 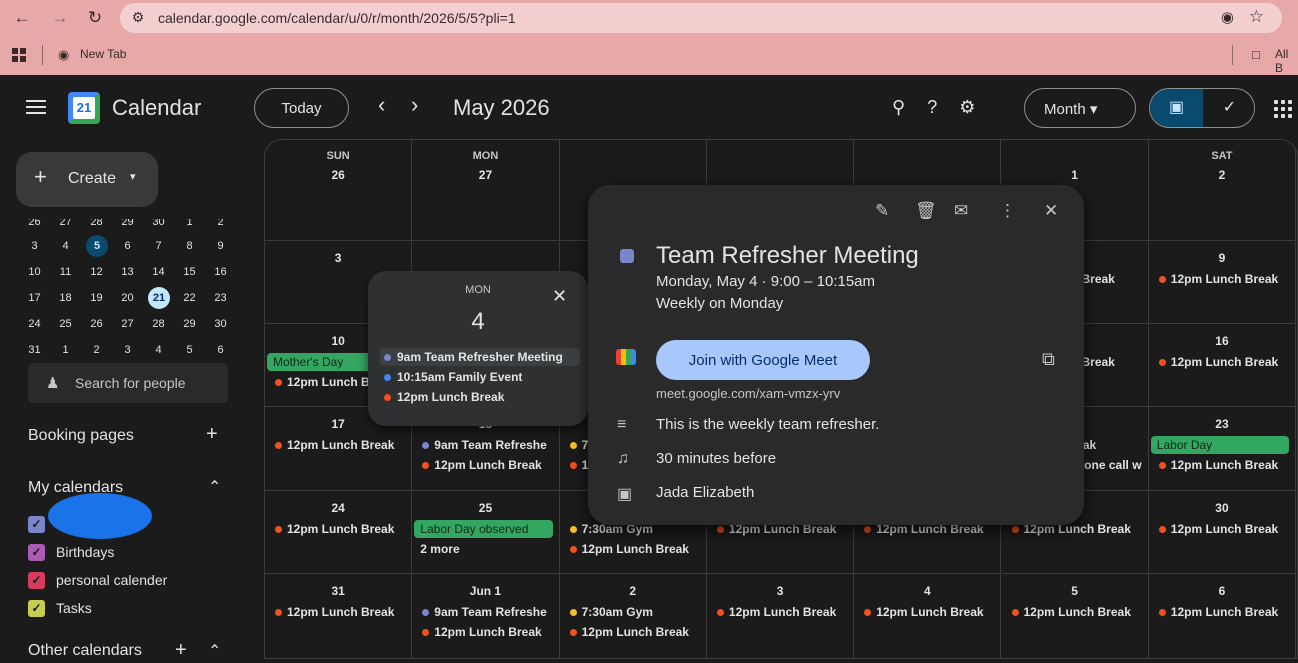 I want to click on calendar-list-item: ✓ Birthdays, so click(x=71, y=553).